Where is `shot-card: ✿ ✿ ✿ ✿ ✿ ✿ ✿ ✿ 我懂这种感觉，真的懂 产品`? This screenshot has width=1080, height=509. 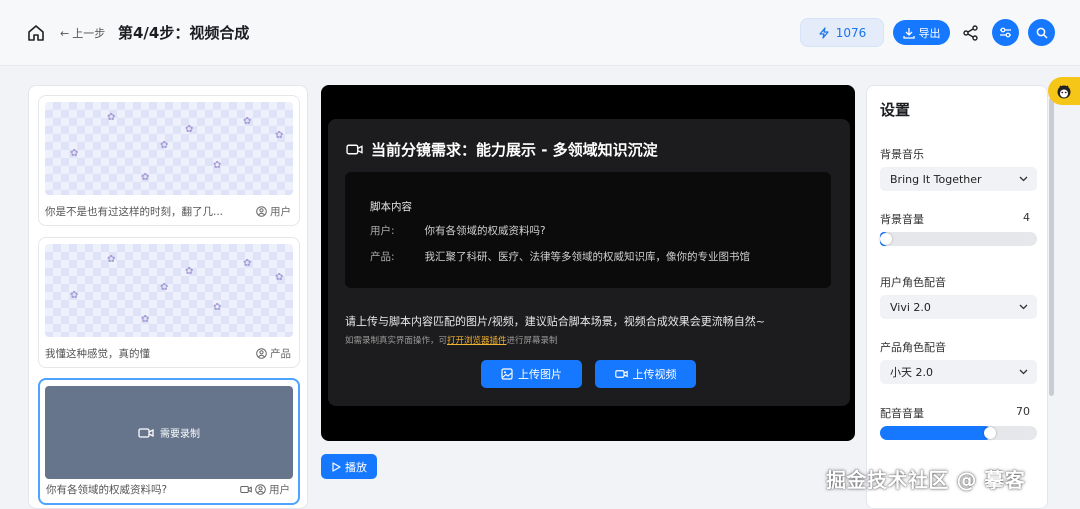 shot-card: ✿ ✿ ✿ ✿ ✿ ✿ ✿ ✿ 我懂这种感觉，真的懂 产品 is located at coordinates (169, 302).